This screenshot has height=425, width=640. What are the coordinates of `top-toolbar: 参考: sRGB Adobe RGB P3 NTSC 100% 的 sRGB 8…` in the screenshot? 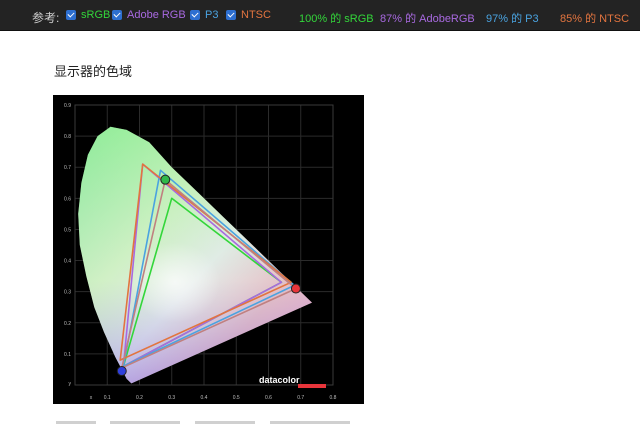 It's located at (320, 15).